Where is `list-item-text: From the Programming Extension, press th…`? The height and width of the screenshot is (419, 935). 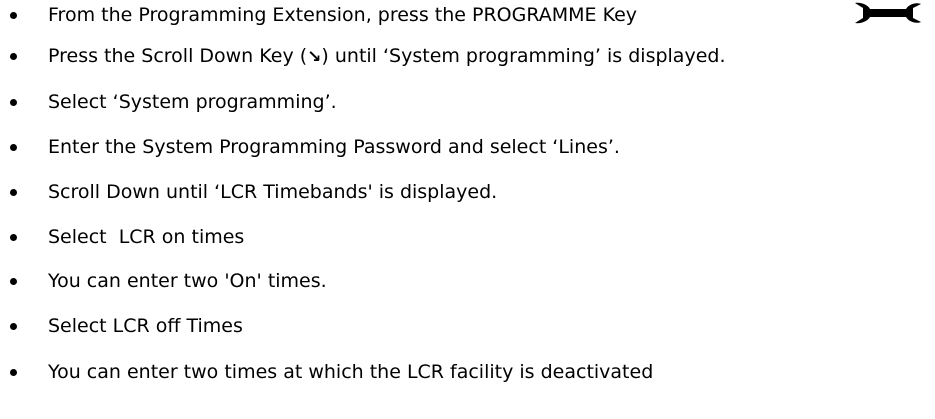 list-item-text: From the Programming Extension, press th… is located at coordinates (343, 15).